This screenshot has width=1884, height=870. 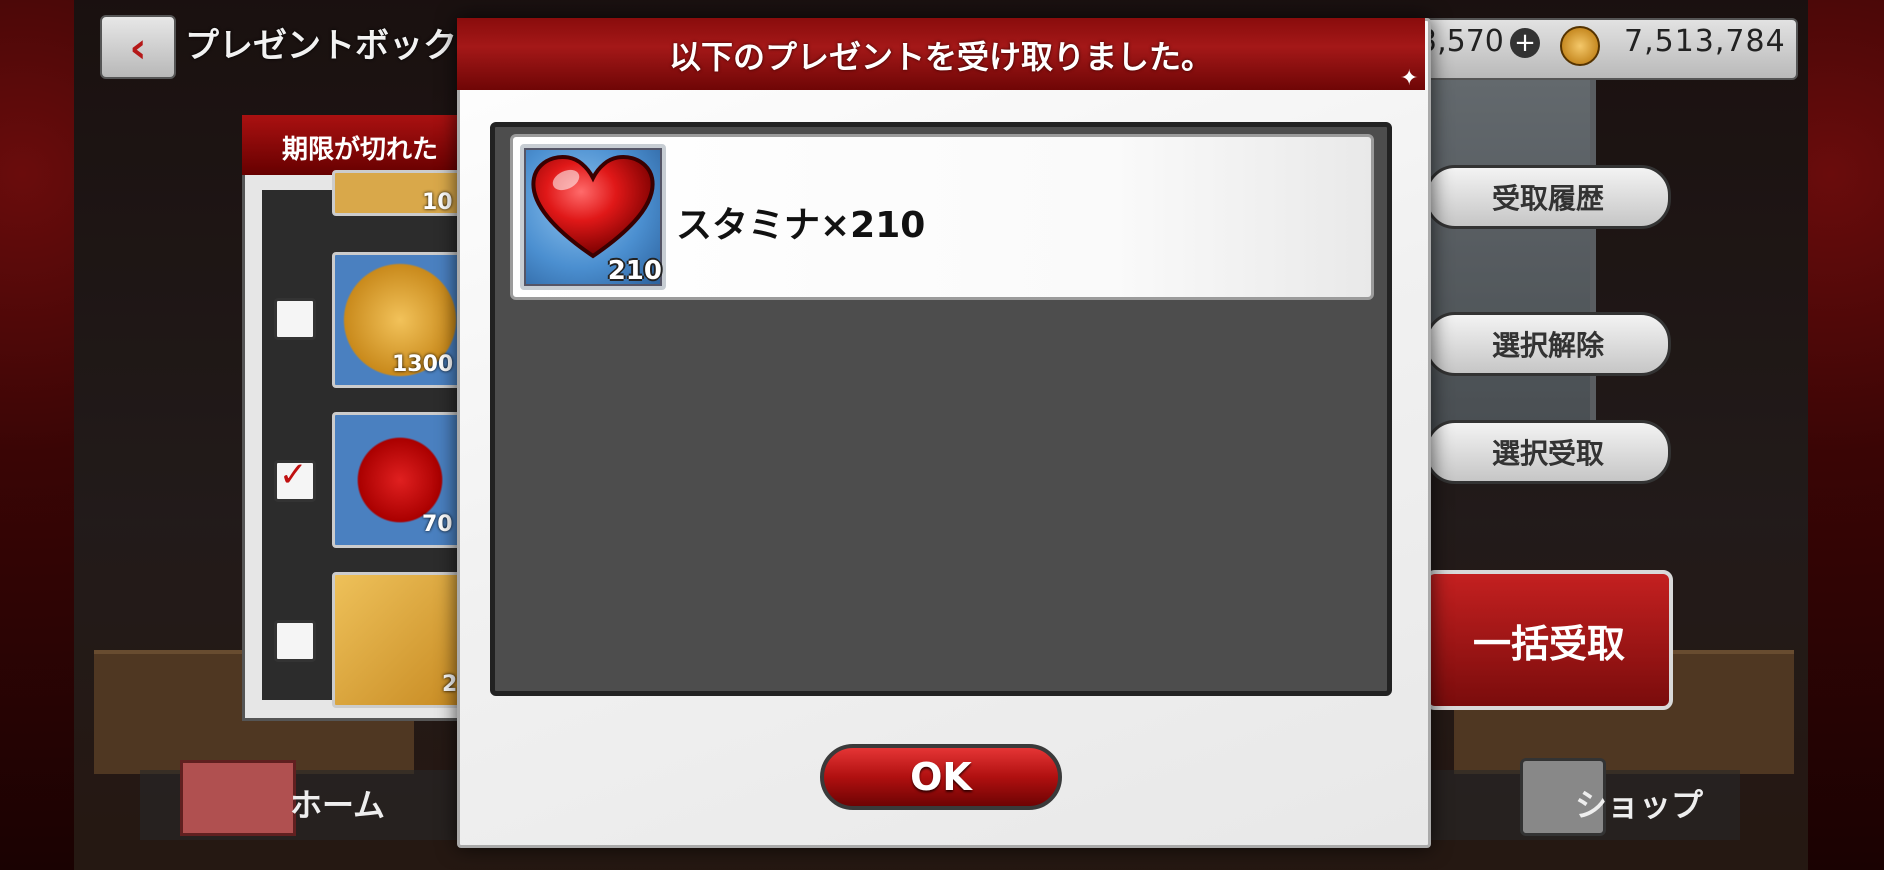 What do you see at coordinates (1548, 197) in the screenshot?
I see `history-button: 受取履歴` at bounding box center [1548, 197].